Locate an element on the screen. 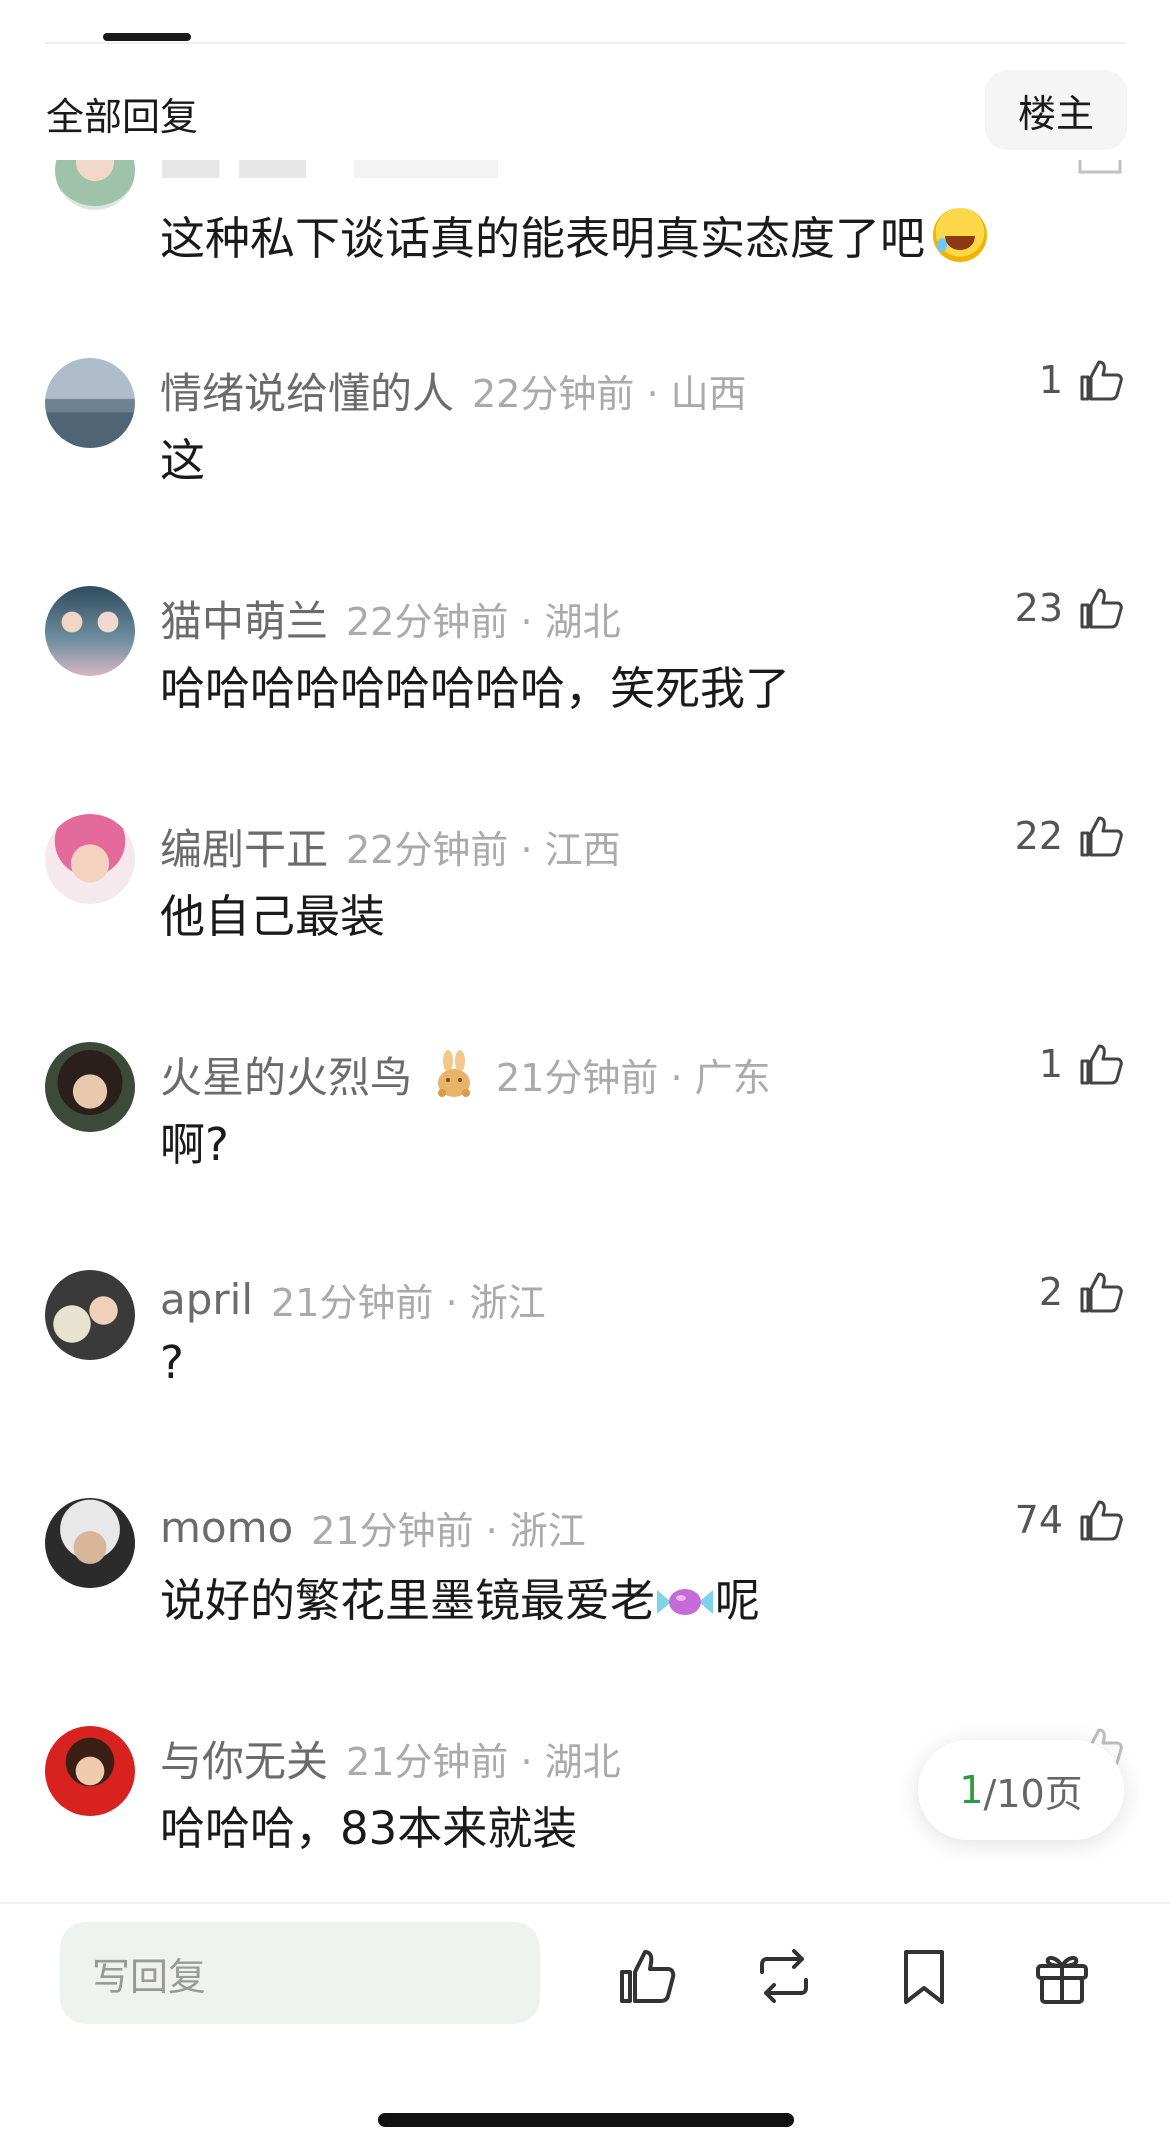 The image size is (1170, 2149). tab-indicator is located at coordinates (147, 37).